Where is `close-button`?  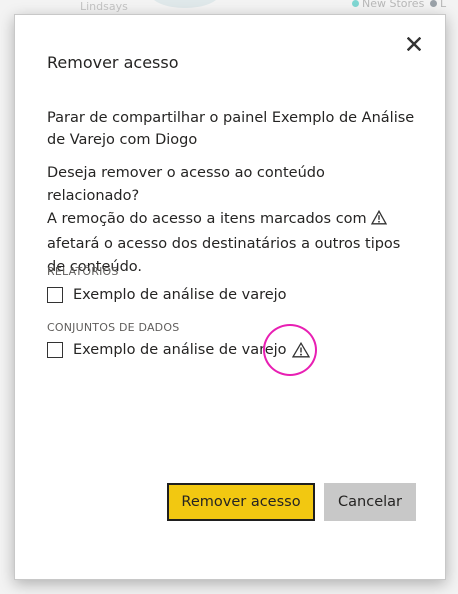 close-button is located at coordinates (414, 44).